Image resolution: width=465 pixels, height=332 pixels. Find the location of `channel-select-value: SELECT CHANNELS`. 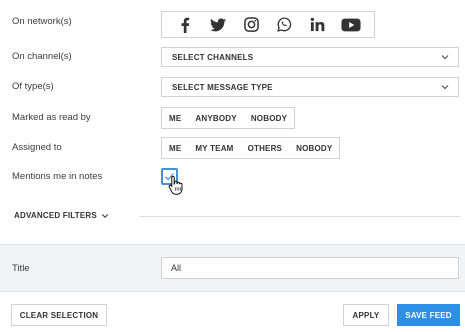

channel-select-value: SELECT CHANNELS is located at coordinates (213, 57).